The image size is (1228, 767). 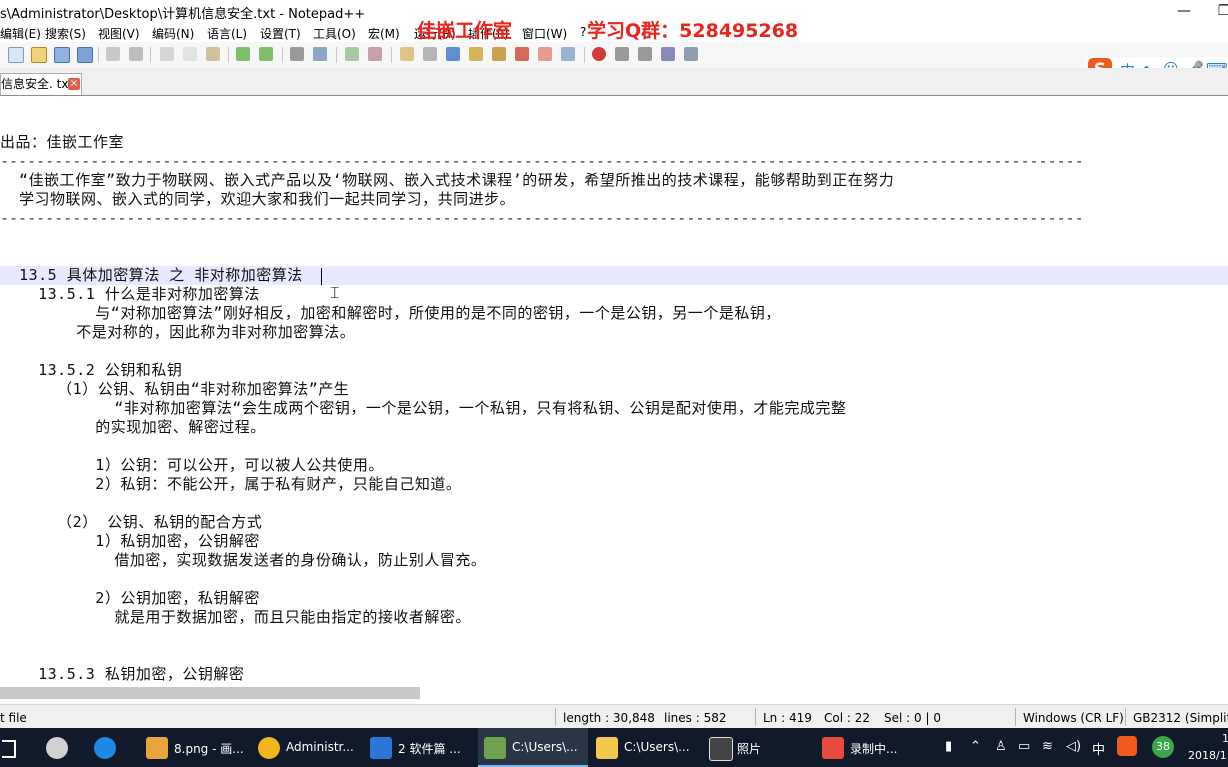 What do you see at coordinates (453, 54) in the screenshot?
I see `show-all-chars-icon` at bounding box center [453, 54].